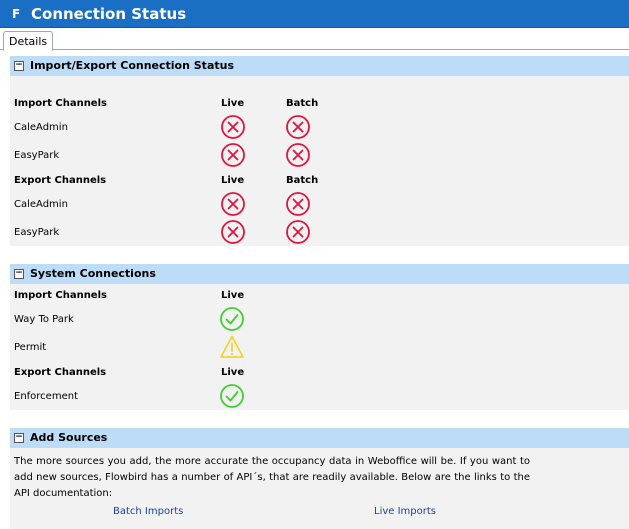 This screenshot has height=529, width=629. I want to click on section-header-import-export: − Import/Export Connection Status, so click(319, 66).